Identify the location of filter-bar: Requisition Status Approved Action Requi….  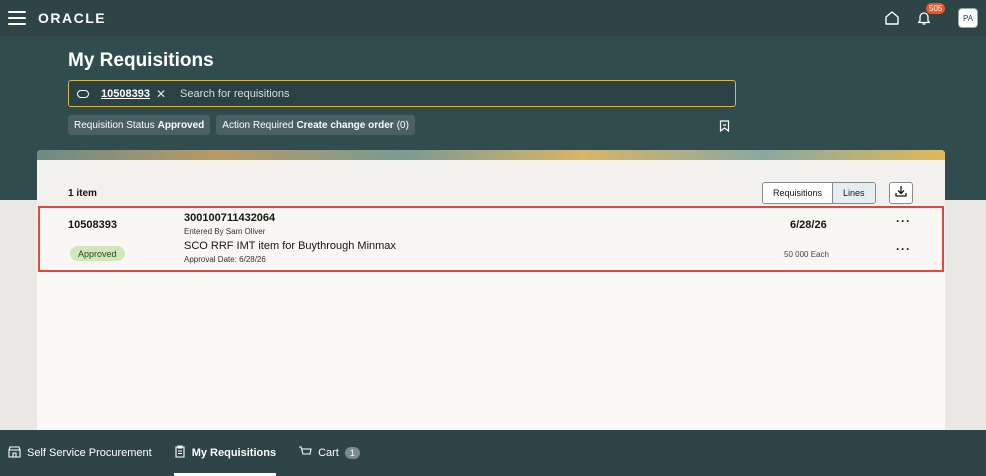
(241, 125).